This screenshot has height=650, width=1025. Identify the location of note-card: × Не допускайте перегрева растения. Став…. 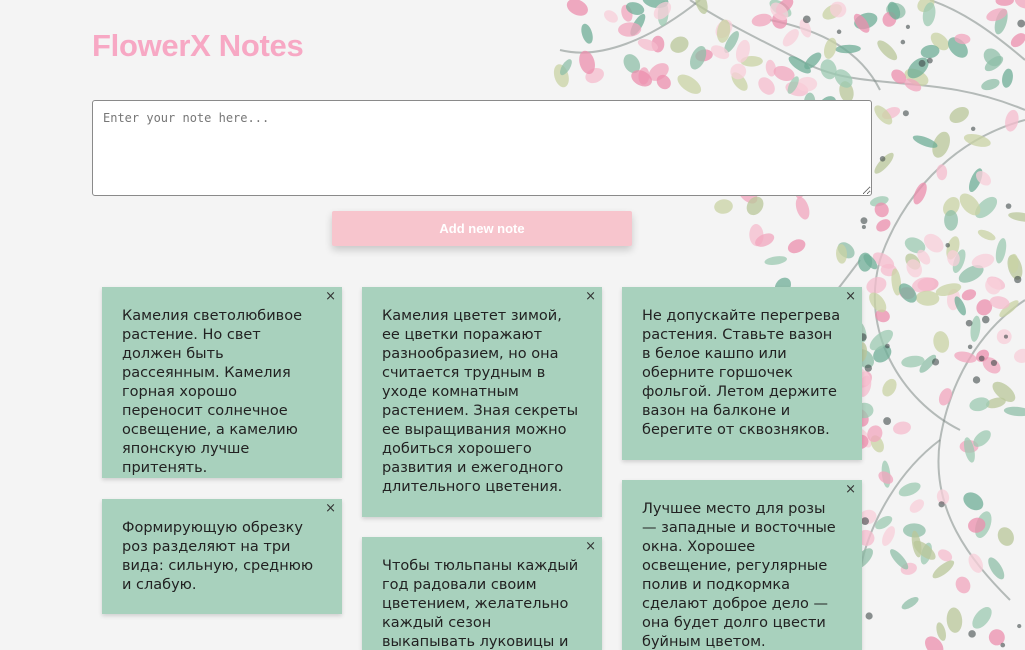
(742, 373).